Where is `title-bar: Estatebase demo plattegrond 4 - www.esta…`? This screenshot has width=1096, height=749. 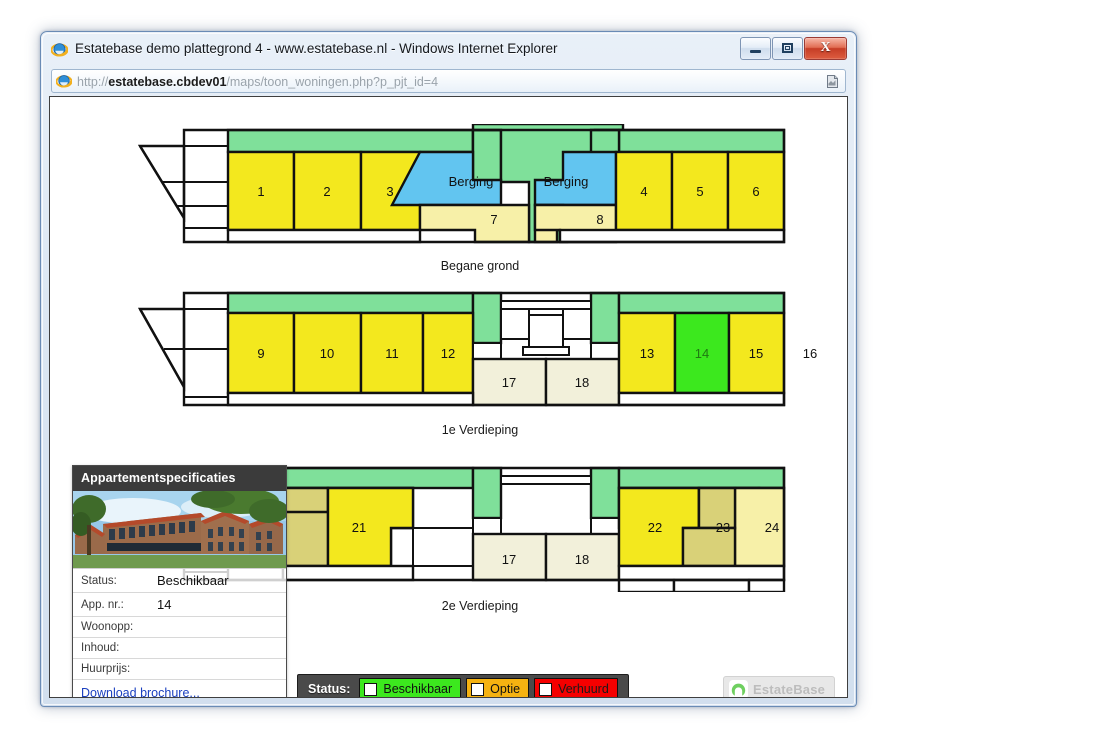 title-bar: Estatebase demo plattegrond 4 - www.esta… is located at coordinates (448, 49).